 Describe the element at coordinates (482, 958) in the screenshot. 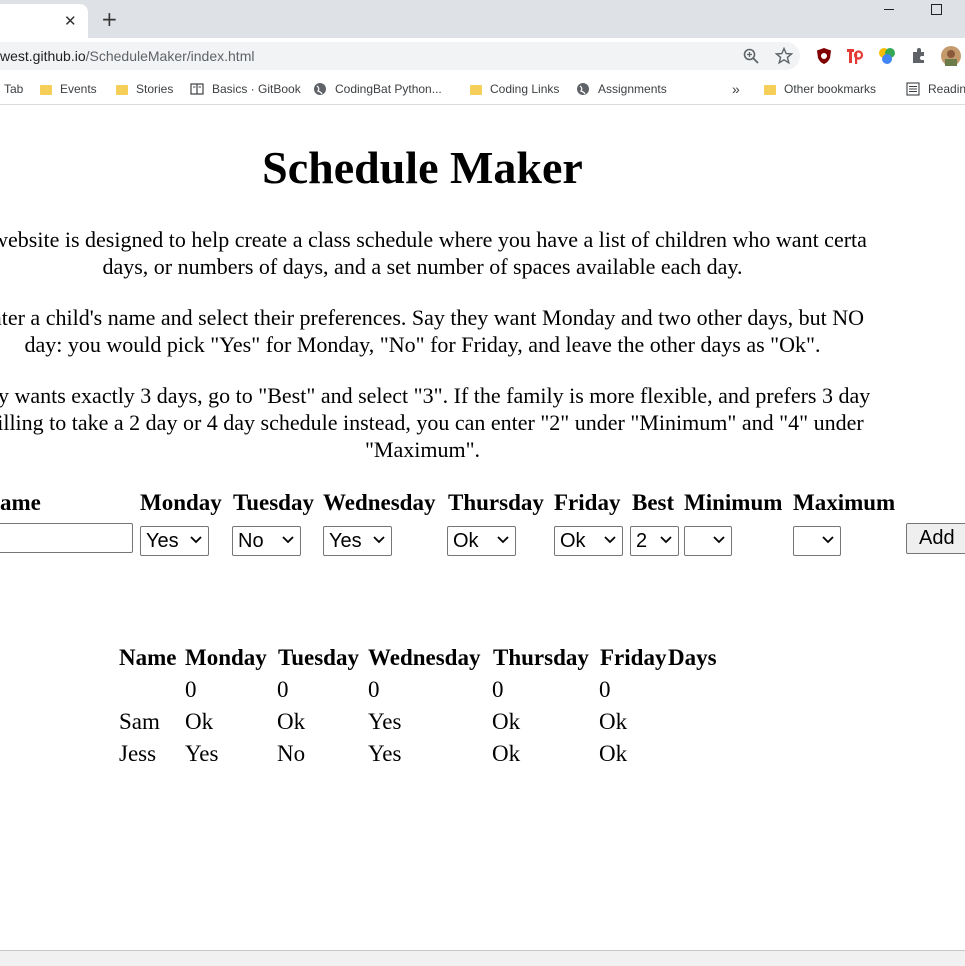

I see `window-bottom-edge` at that location.